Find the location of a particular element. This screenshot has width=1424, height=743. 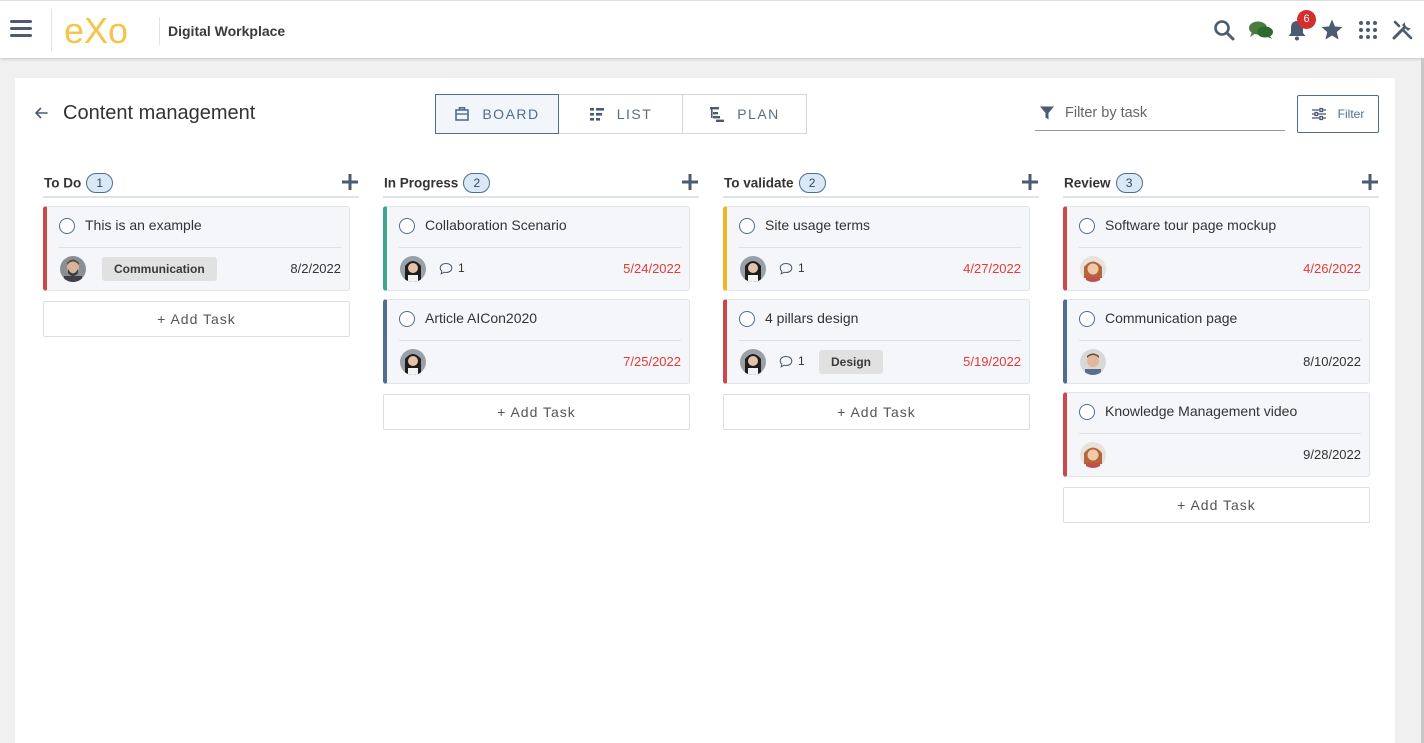

task-card: Communication page 8/10/2022 is located at coordinates (1216, 341).